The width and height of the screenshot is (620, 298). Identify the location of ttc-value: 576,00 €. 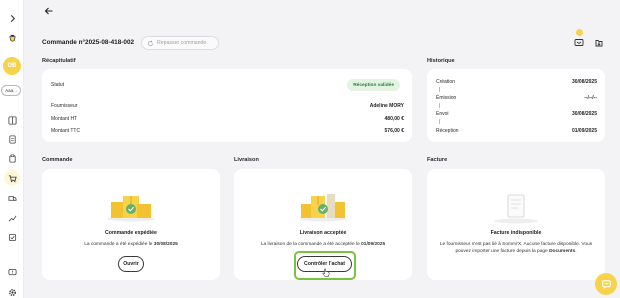
(394, 131).